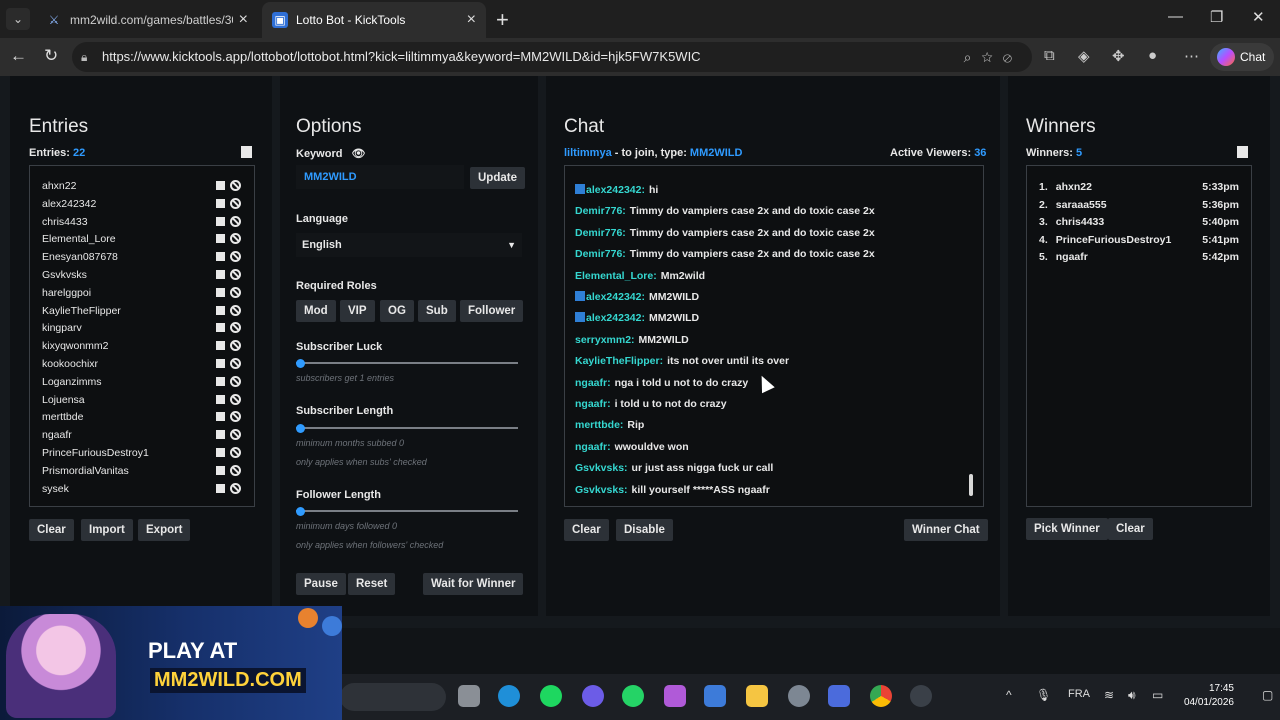 The image size is (1280, 720). I want to click on edge-icon, so click(509, 696).